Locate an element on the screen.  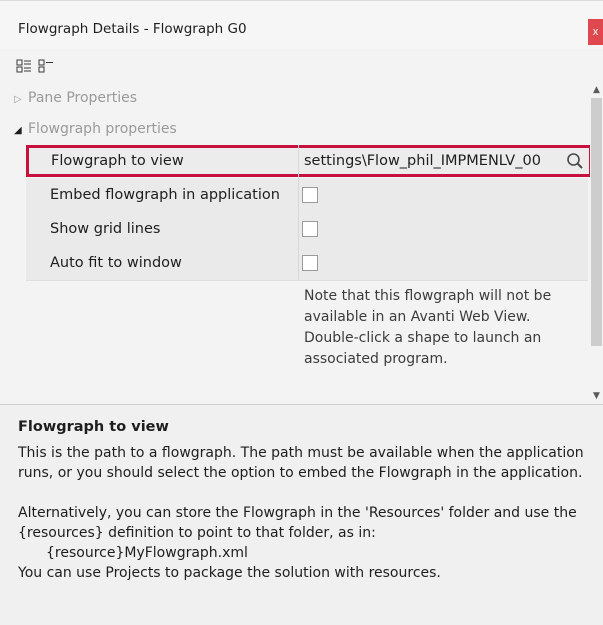
category-pane-properties: ▷ Pane Properties is located at coordinates (75, 98).